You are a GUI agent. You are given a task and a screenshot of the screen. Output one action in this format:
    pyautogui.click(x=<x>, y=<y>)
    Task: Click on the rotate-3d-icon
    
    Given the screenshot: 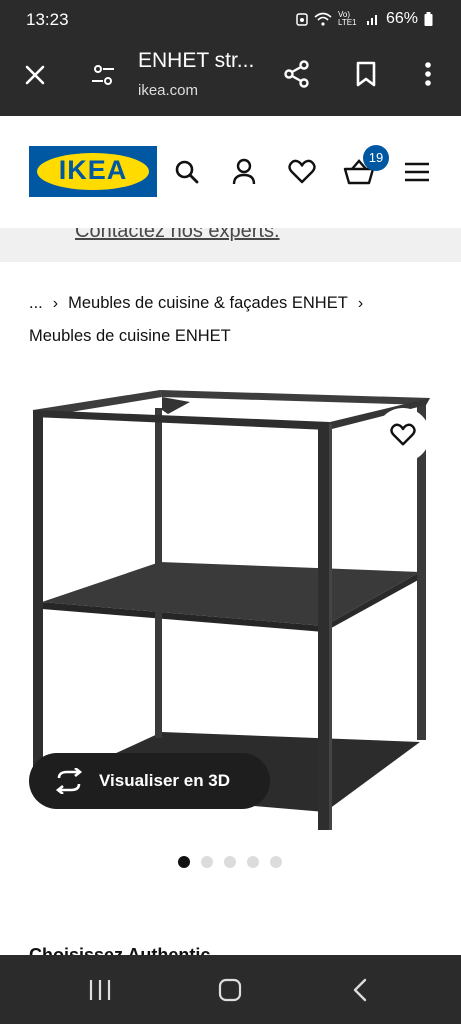 What is the action you would take?
    pyautogui.click(x=69, y=781)
    